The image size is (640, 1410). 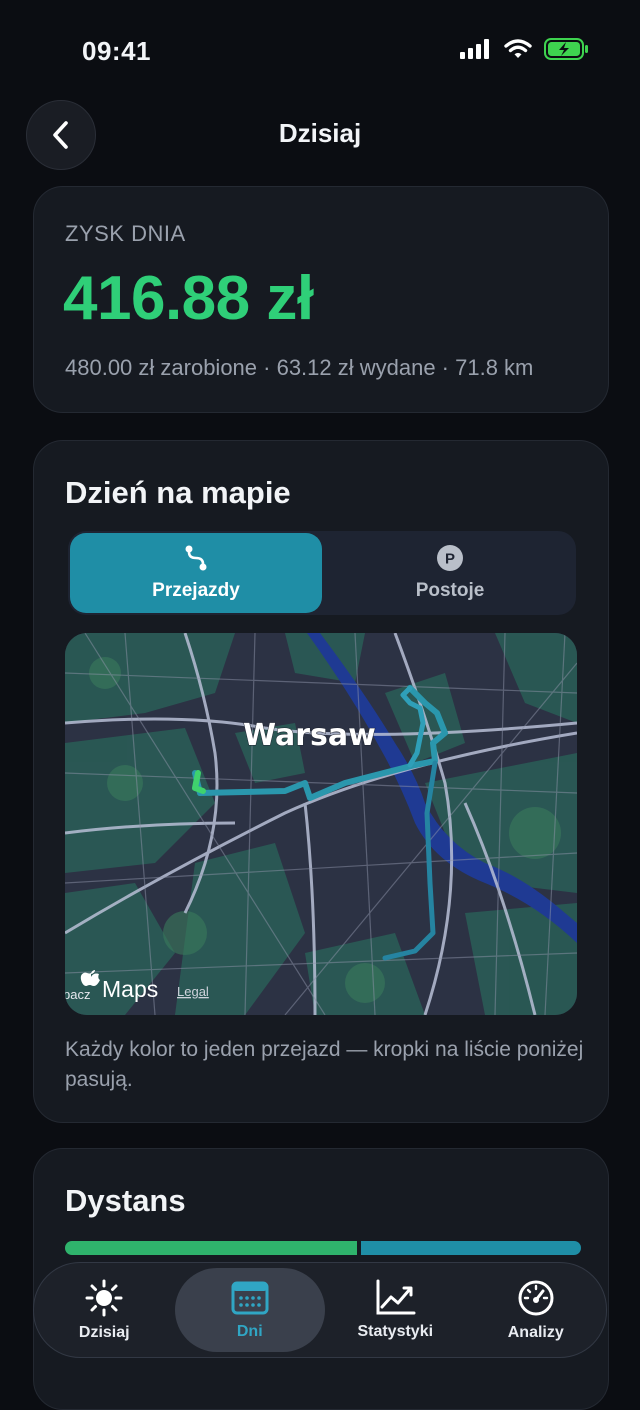 I want to click on map-partial-label: pacz, so click(x=77, y=994).